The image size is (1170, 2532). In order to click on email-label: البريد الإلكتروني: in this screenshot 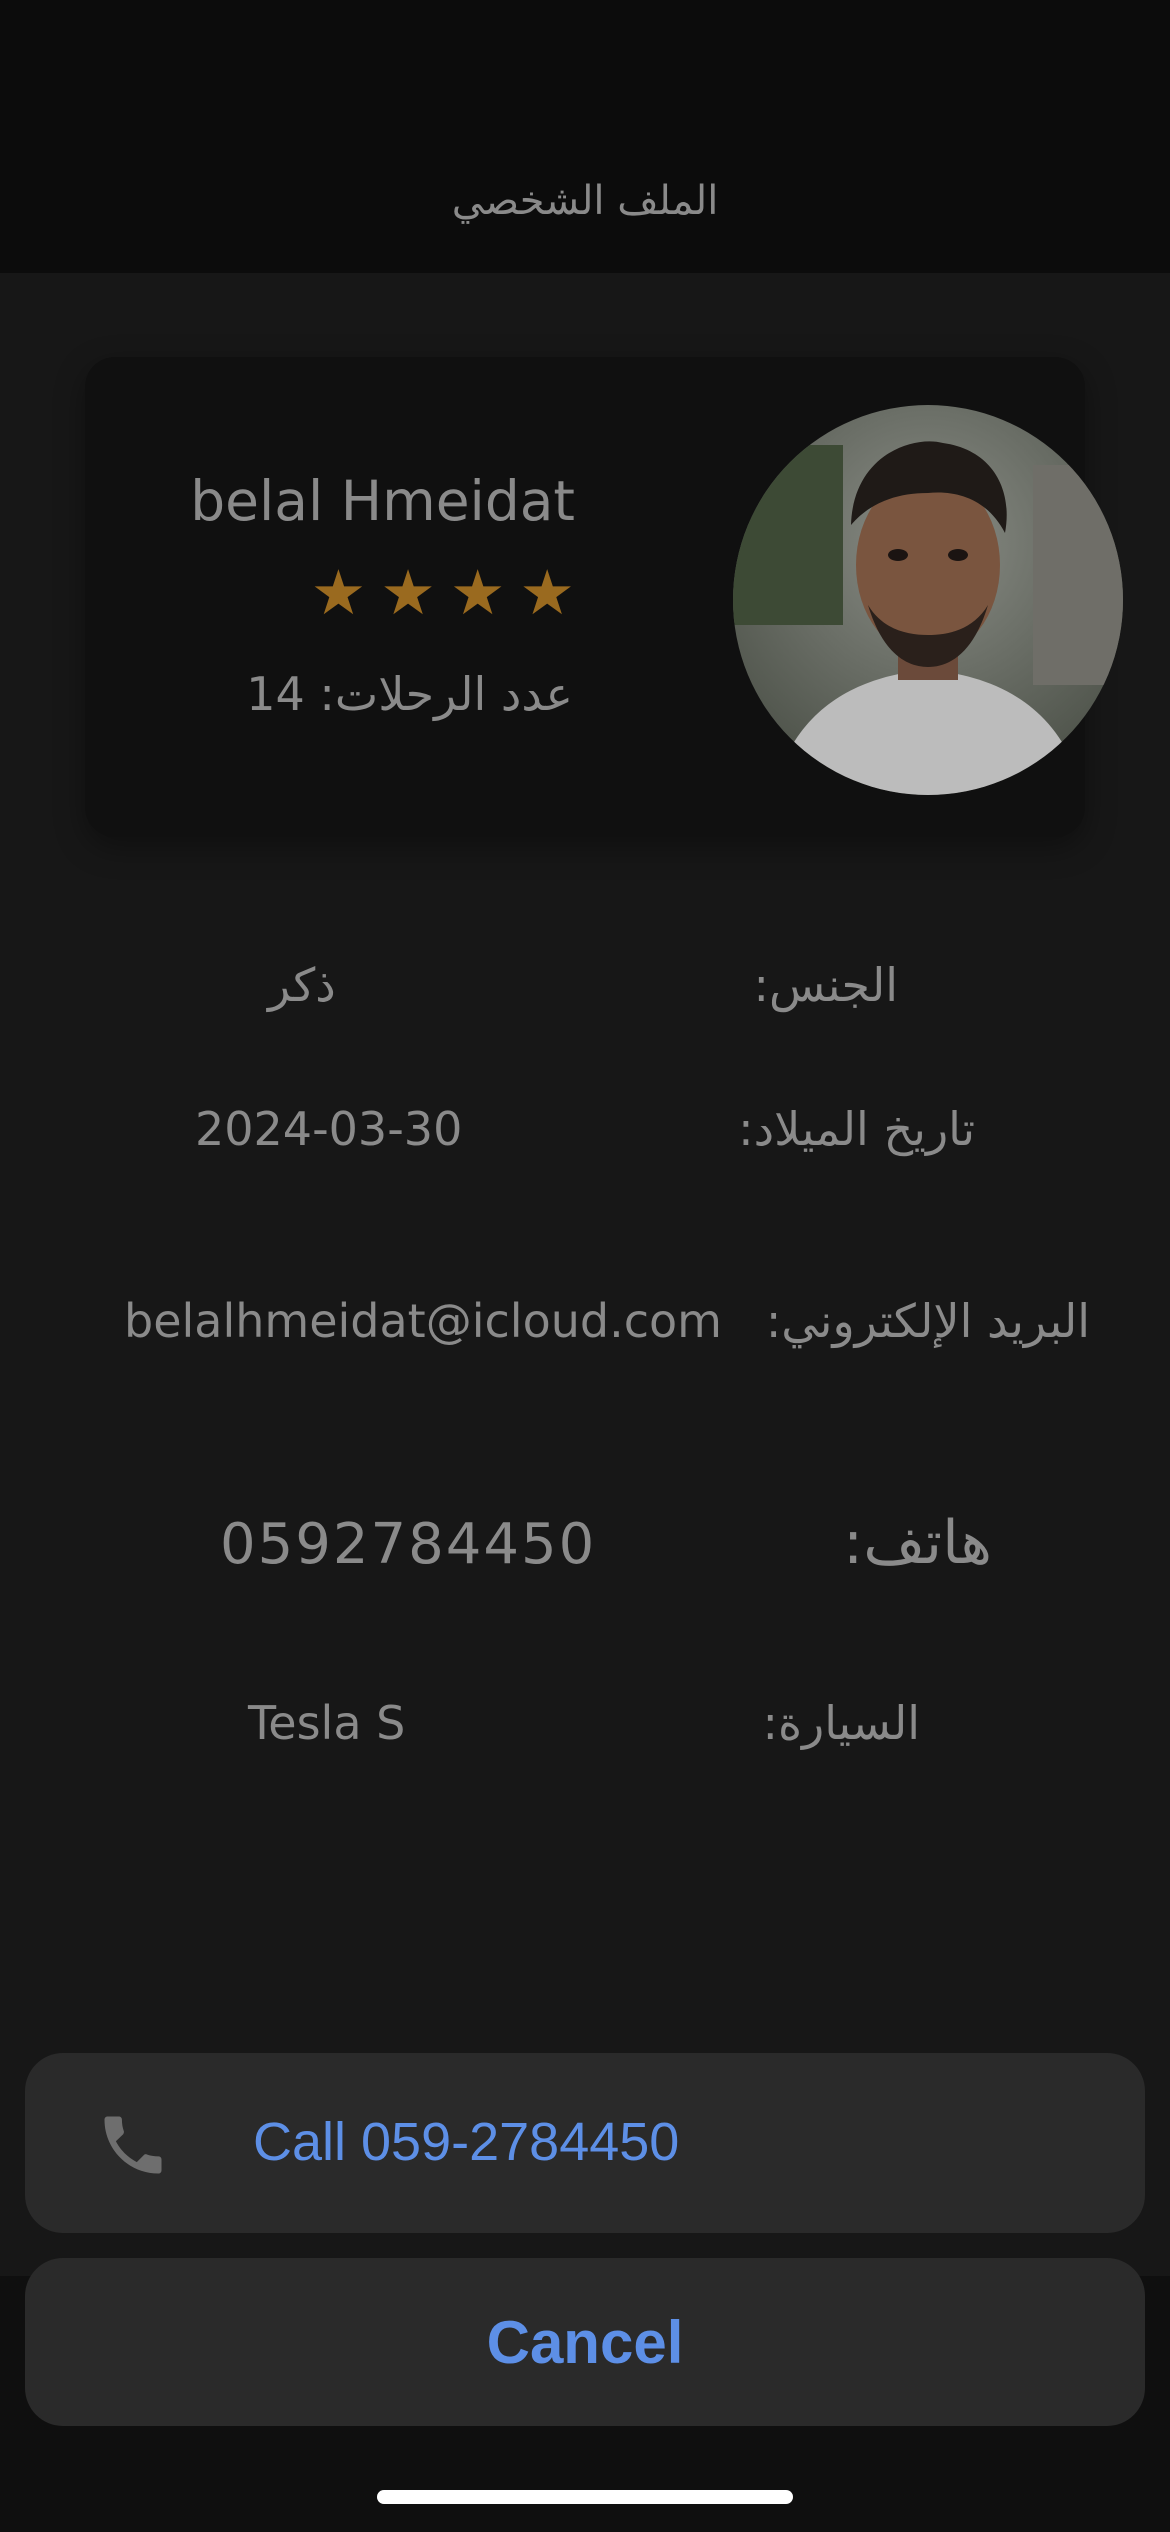, I will do `click(927, 1321)`.